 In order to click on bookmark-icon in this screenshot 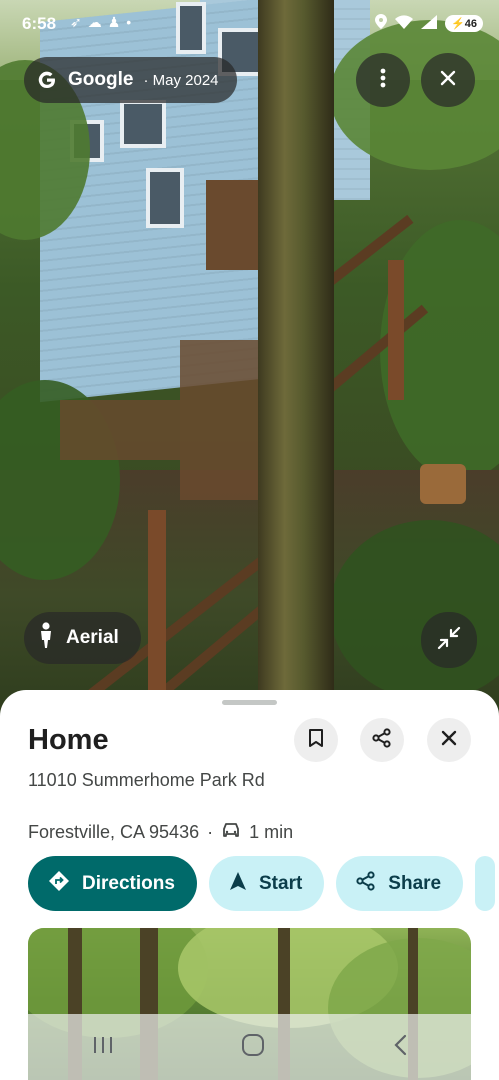, I will do `click(316, 740)`.